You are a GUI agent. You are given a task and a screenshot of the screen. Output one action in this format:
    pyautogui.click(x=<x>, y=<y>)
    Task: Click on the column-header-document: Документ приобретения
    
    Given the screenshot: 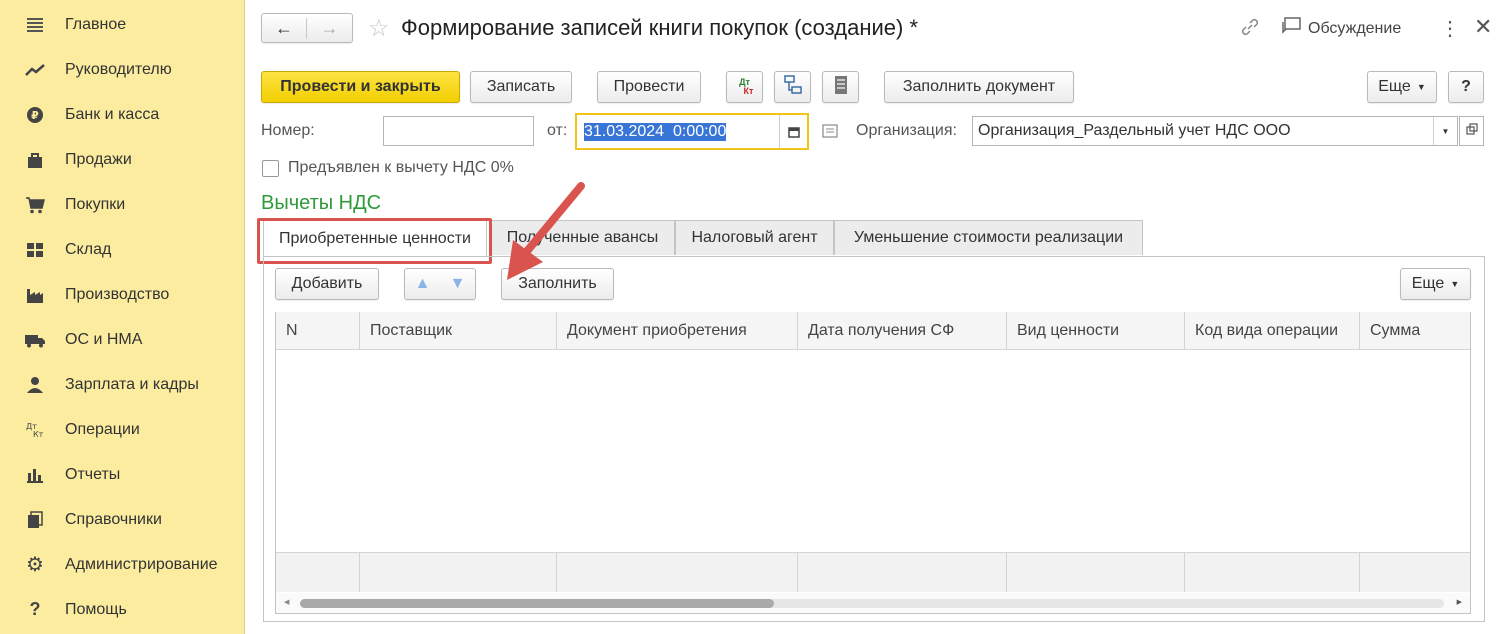 What is the action you would take?
    pyautogui.click(x=677, y=331)
    